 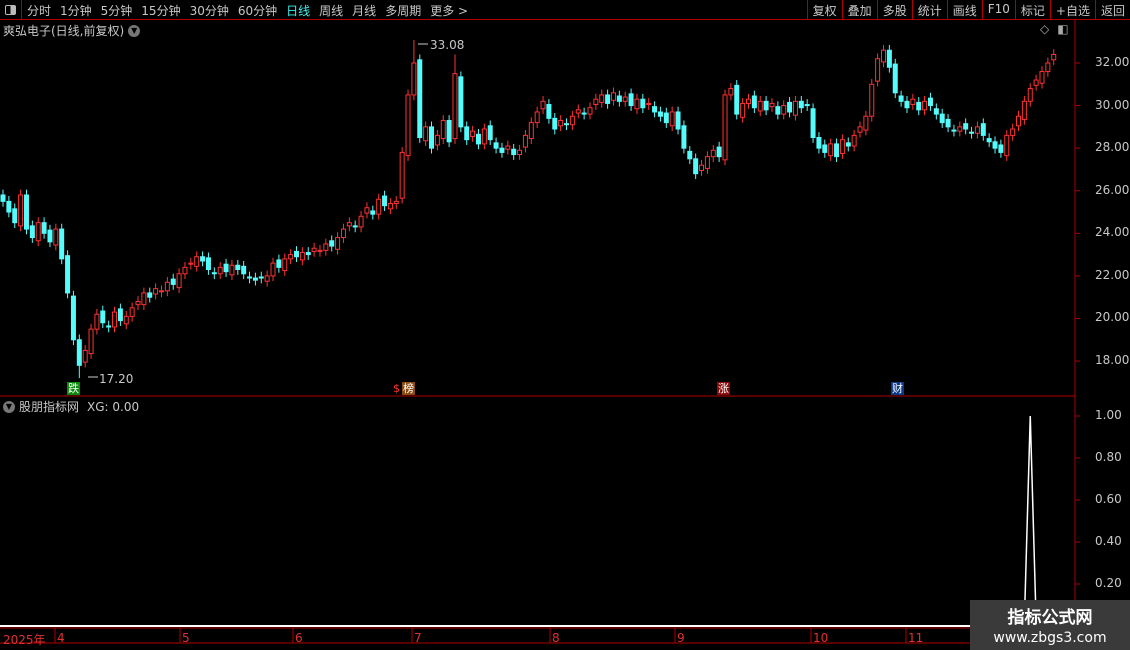 I want to click on event-marker: 财, so click(x=897, y=388).